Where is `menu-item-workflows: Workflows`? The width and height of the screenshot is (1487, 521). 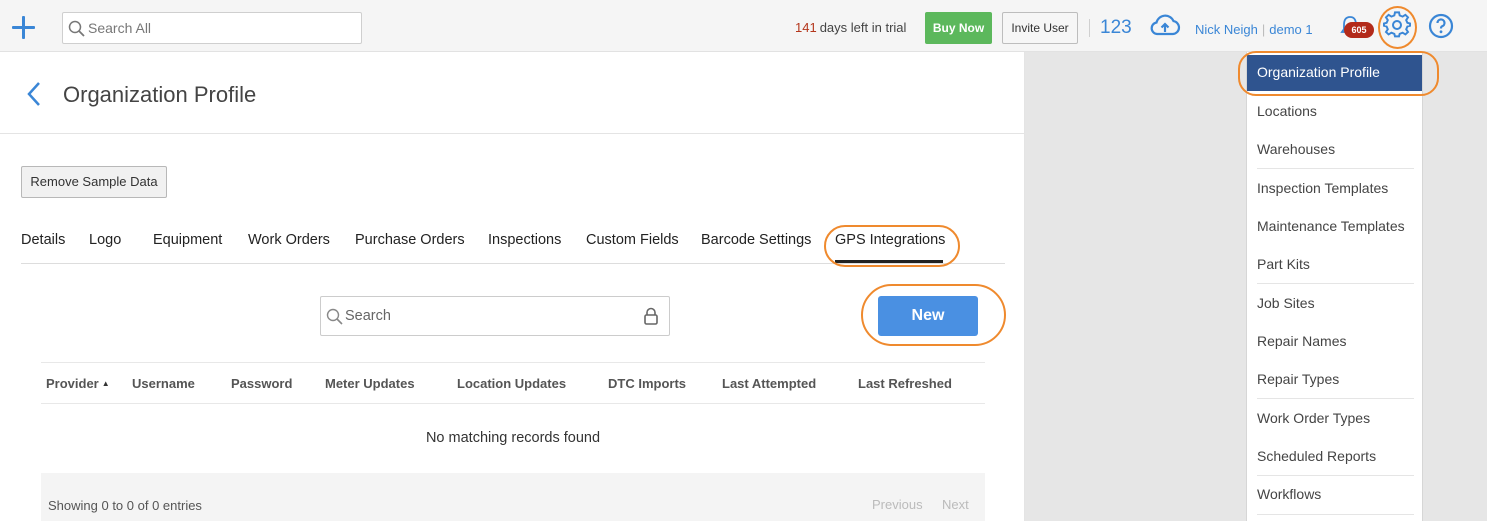 menu-item-workflows: Workflows is located at coordinates (1289, 494).